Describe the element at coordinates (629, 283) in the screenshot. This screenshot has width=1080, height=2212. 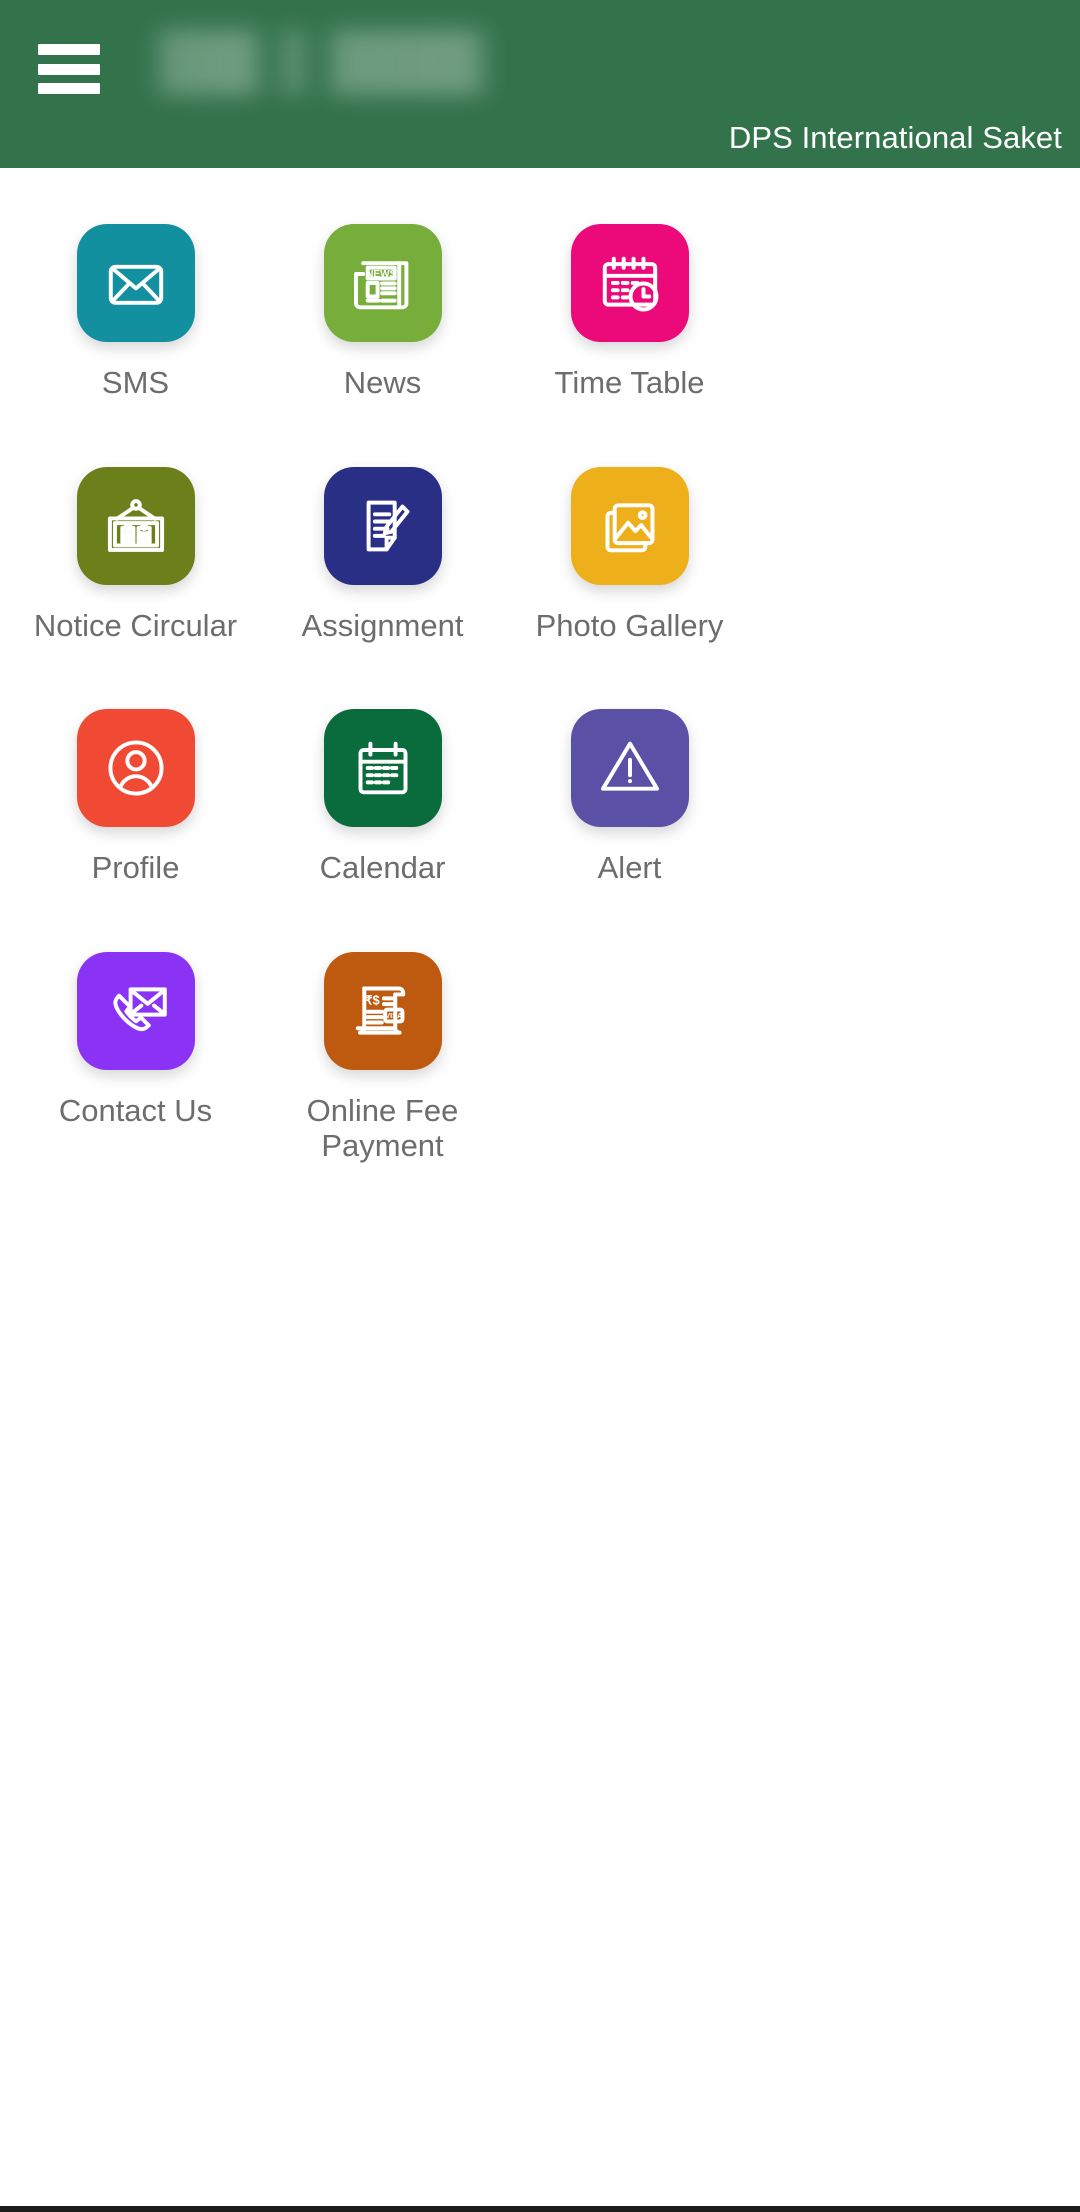
I see `calendar-clock-icon` at that location.